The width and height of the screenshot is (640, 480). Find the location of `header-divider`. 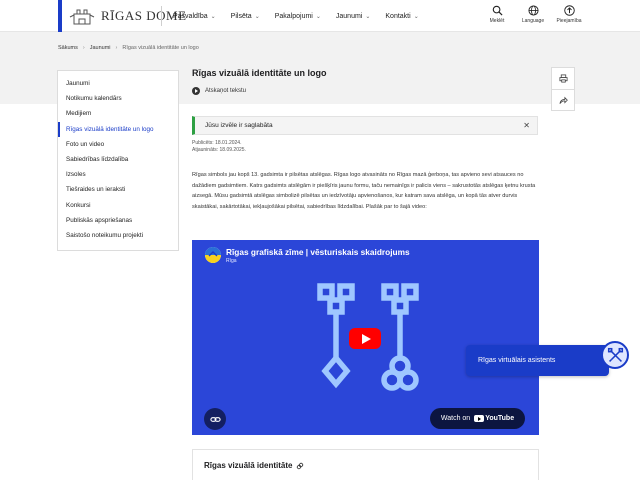

header-divider is located at coordinates (161, 16).